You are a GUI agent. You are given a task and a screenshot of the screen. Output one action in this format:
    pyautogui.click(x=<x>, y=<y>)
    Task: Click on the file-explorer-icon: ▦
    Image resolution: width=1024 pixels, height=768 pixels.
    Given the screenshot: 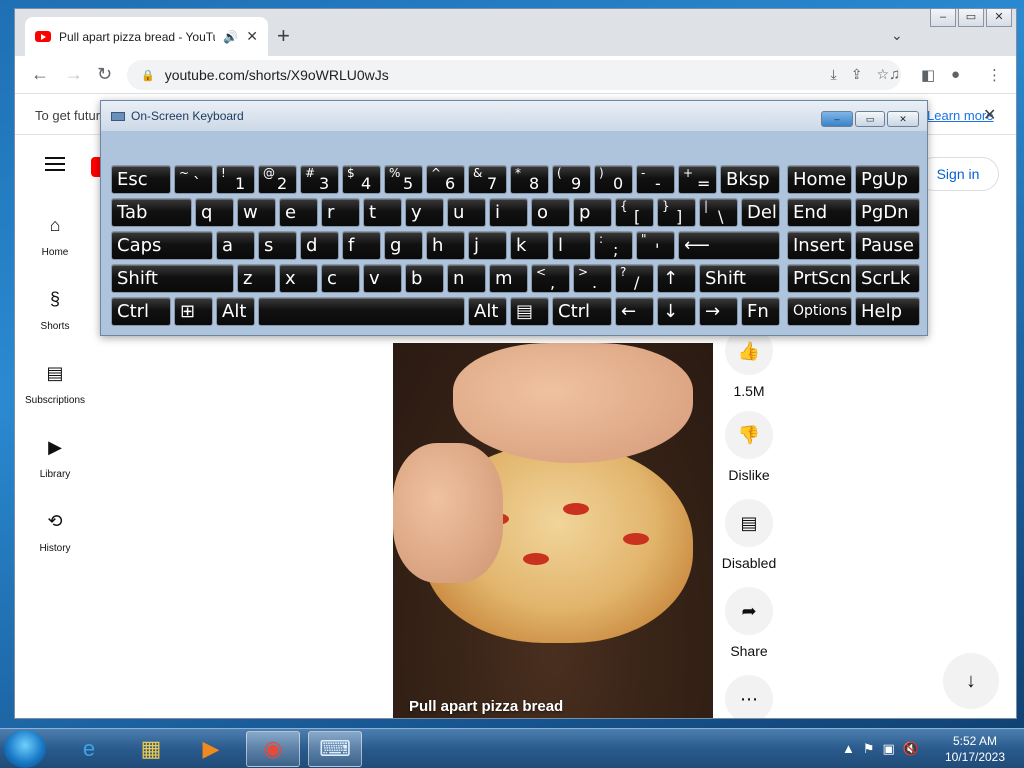 What is the action you would take?
    pyautogui.click(x=151, y=749)
    